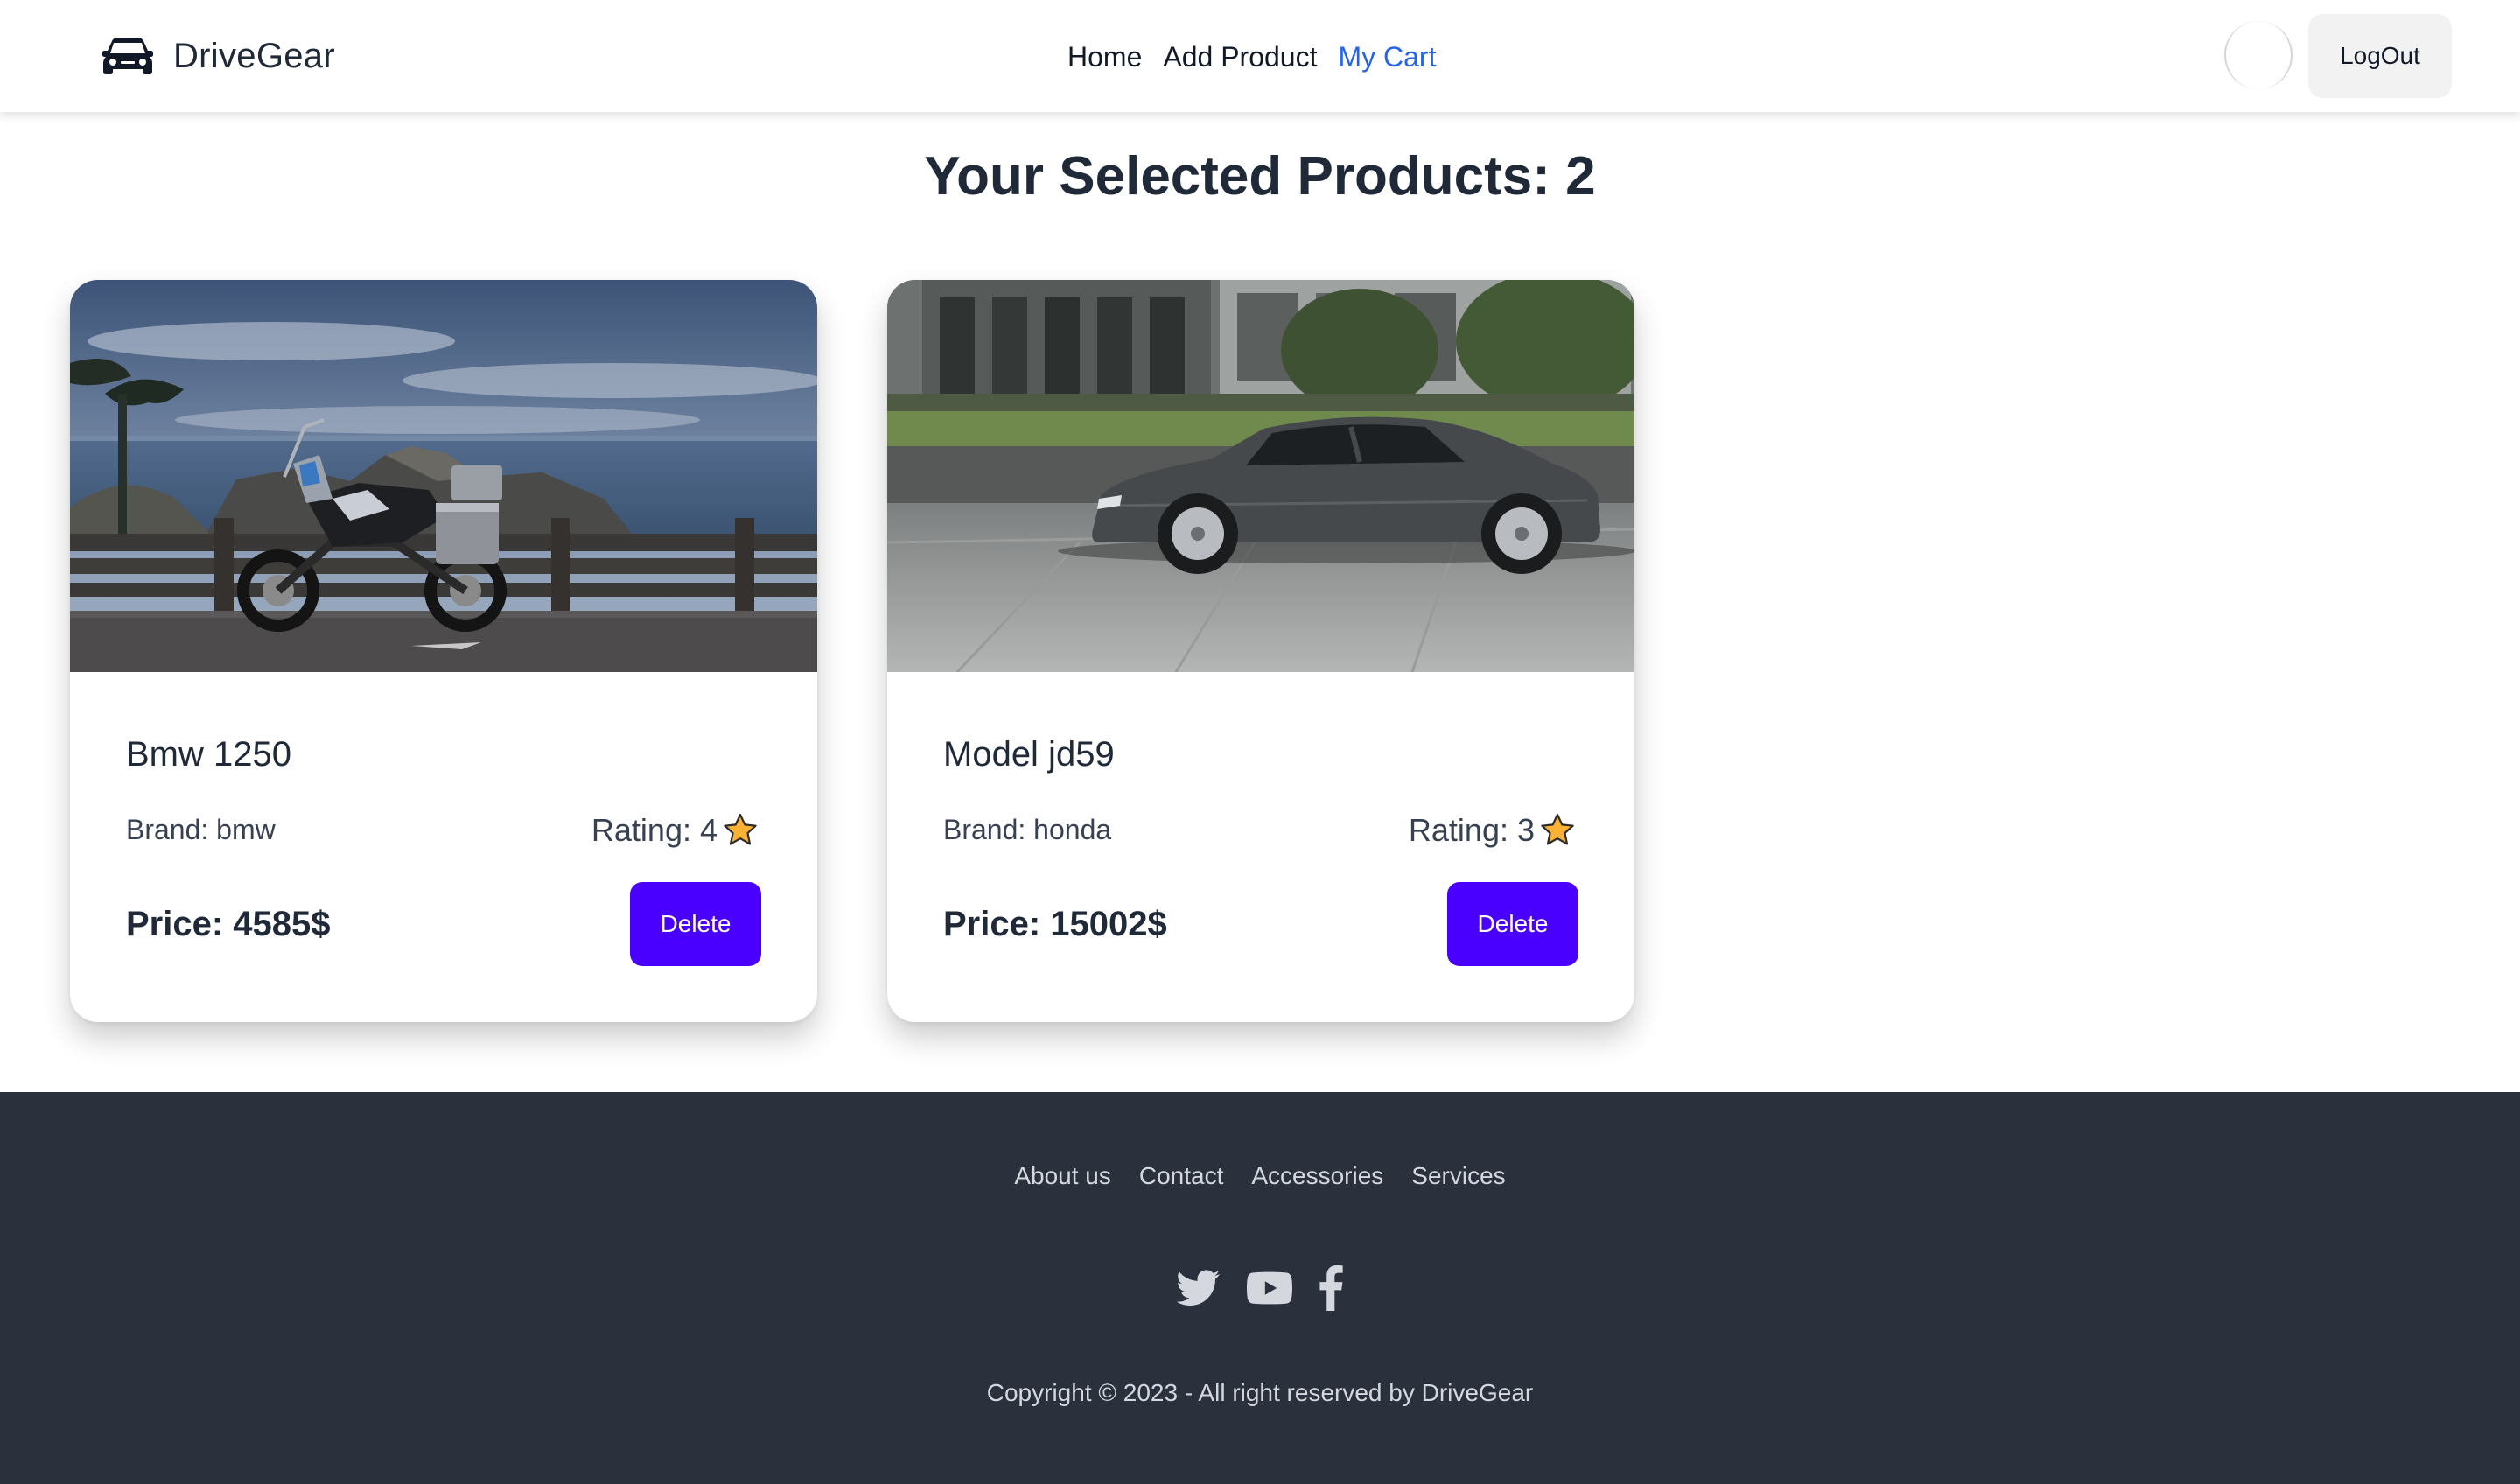  I want to click on main-nav: Home Add Product My Cart, so click(1252, 57).